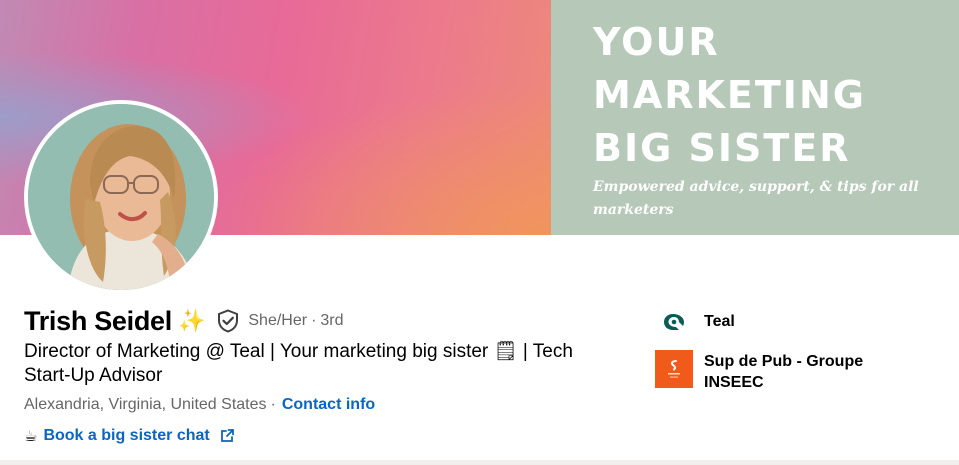  Describe the element at coordinates (227, 436) in the screenshot. I see `external-link-icon` at that location.